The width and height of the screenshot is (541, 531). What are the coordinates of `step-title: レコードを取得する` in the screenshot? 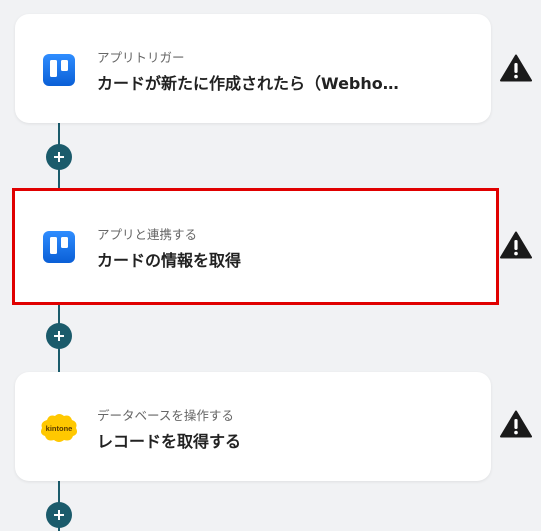 It's located at (169, 441).